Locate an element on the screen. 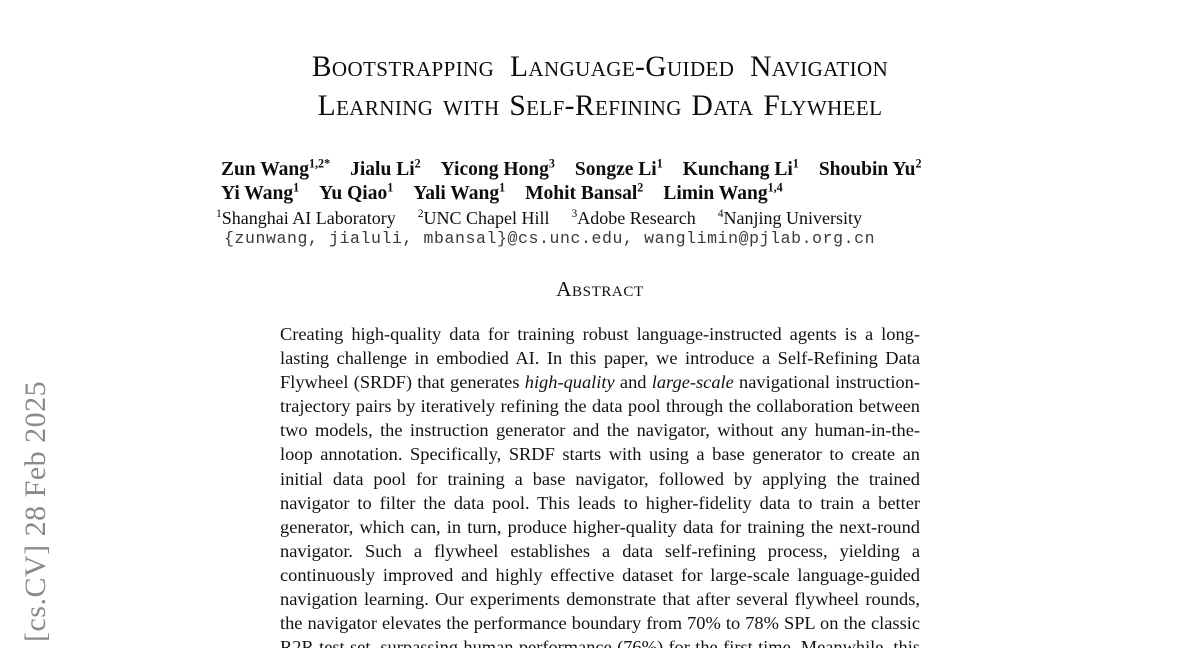 The width and height of the screenshot is (1200, 648). author-entry: Yi Wang1 is located at coordinates (260, 192).